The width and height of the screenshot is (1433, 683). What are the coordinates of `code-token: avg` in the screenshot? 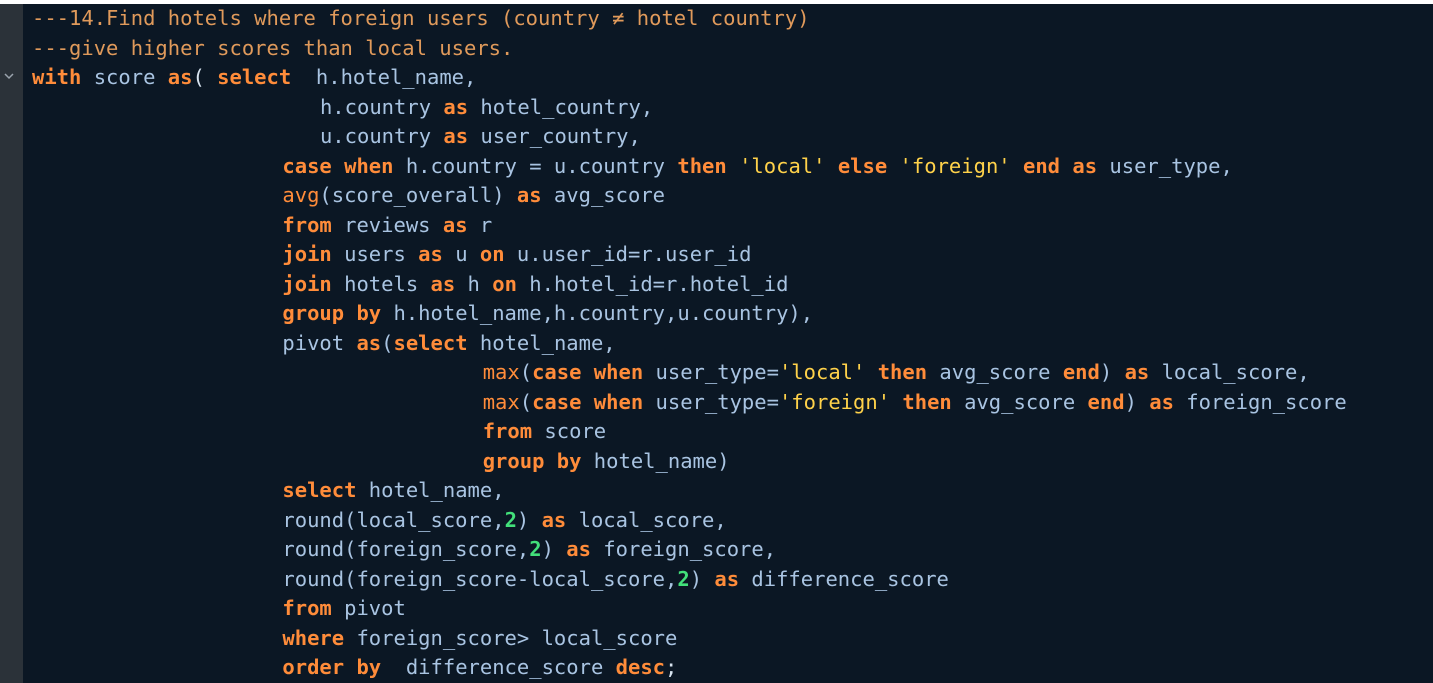 It's located at (301, 195).